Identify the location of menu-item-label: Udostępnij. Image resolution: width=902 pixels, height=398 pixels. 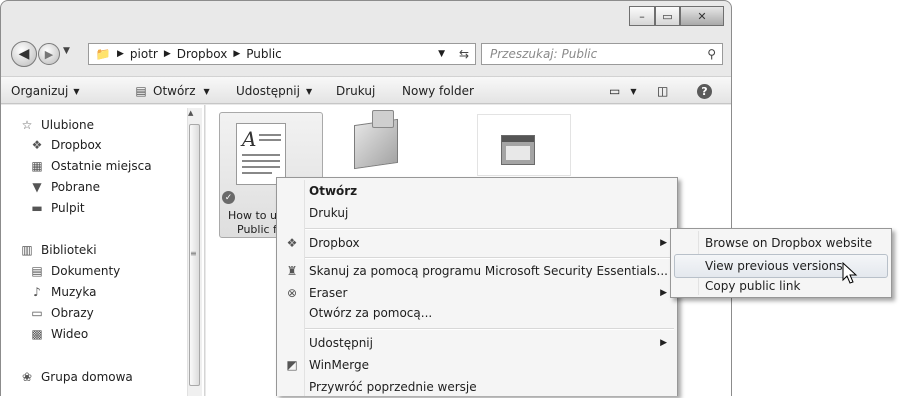
(341, 343).